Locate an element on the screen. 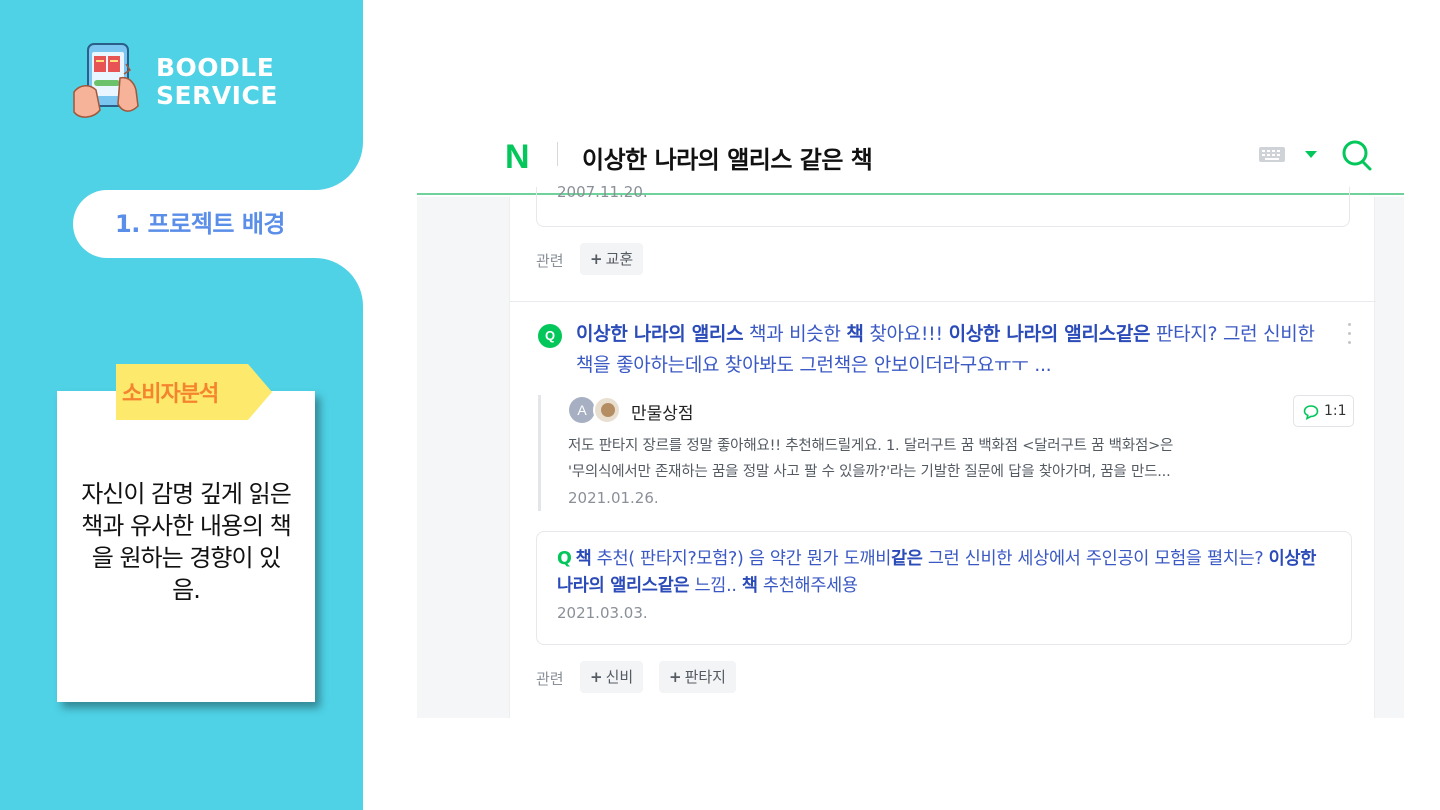 This screenshot has height=810, width=1440. related-chip: + 교훈 is located at coordinates (612, 259).